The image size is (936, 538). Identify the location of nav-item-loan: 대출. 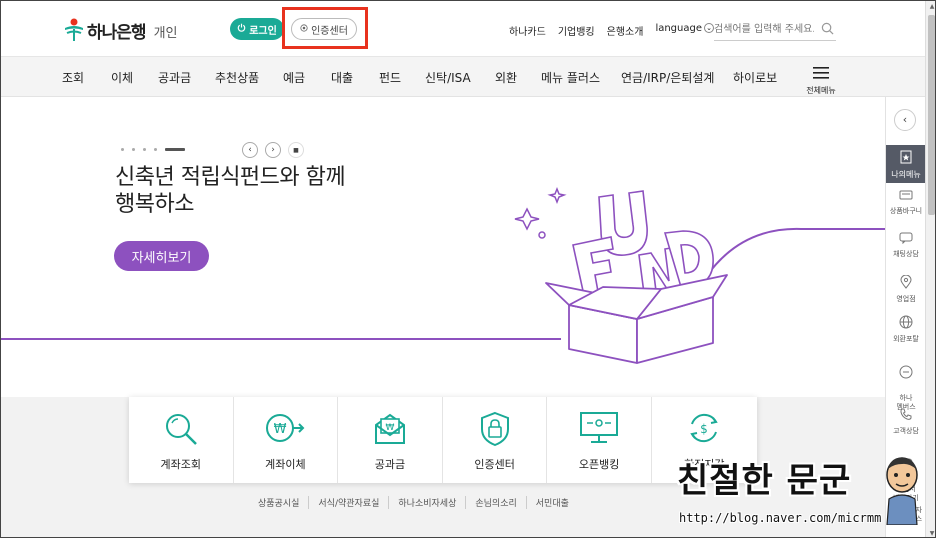
(342, 77).